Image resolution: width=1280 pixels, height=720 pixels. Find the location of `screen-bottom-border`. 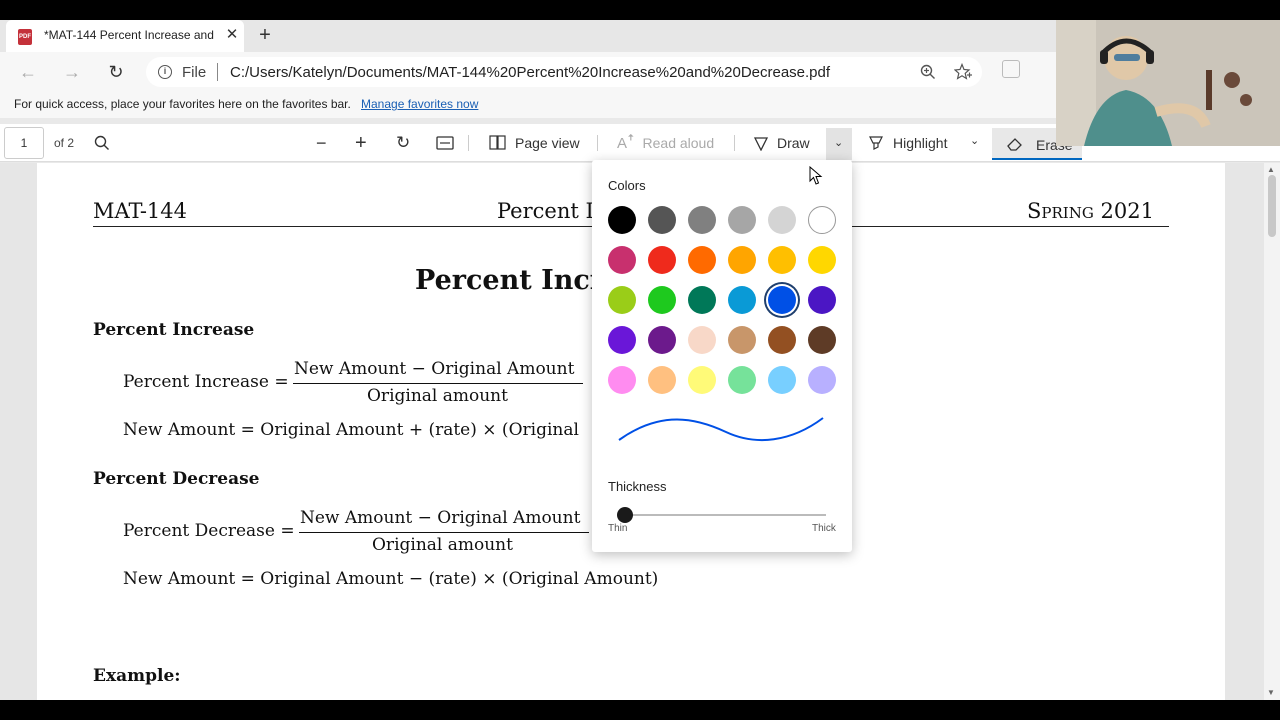

screen-bottom-border is located at coordinates (640, 710).